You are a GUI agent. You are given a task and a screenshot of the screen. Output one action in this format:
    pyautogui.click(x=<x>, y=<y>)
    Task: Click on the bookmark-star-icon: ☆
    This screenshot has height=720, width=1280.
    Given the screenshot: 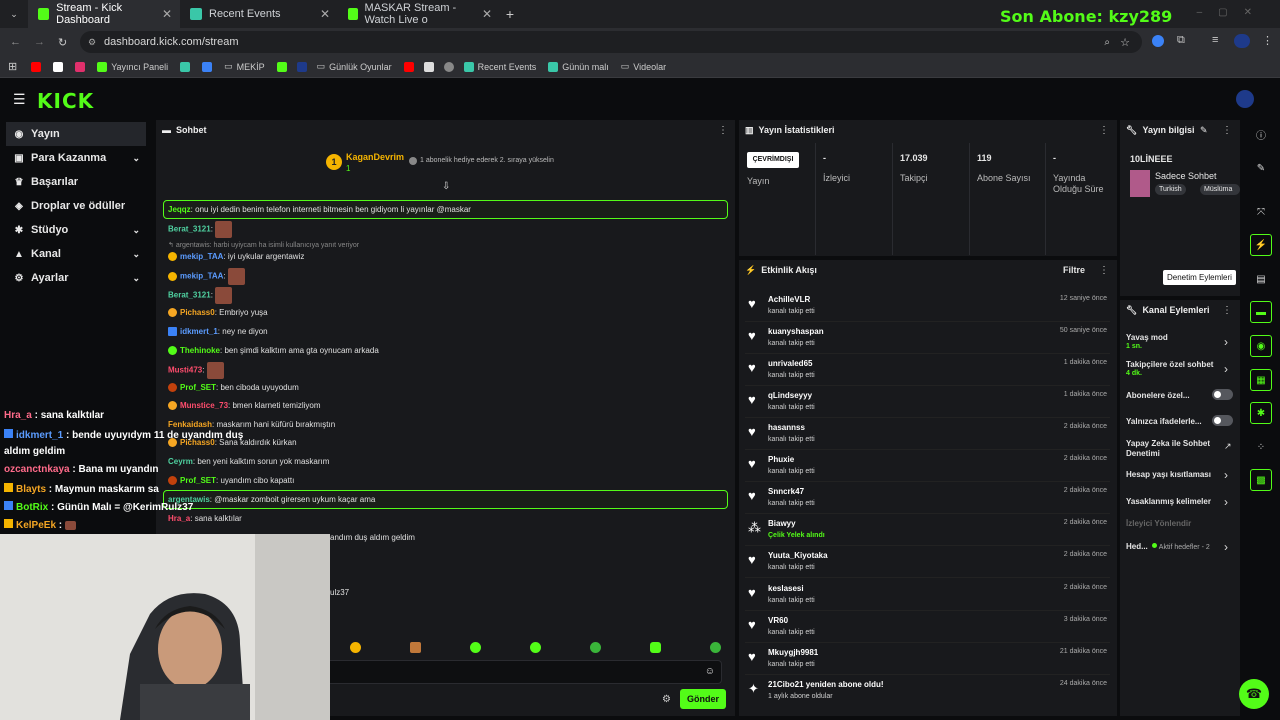 What is the action you would take?
    pyautogui.click(x=1125, y=42)
    